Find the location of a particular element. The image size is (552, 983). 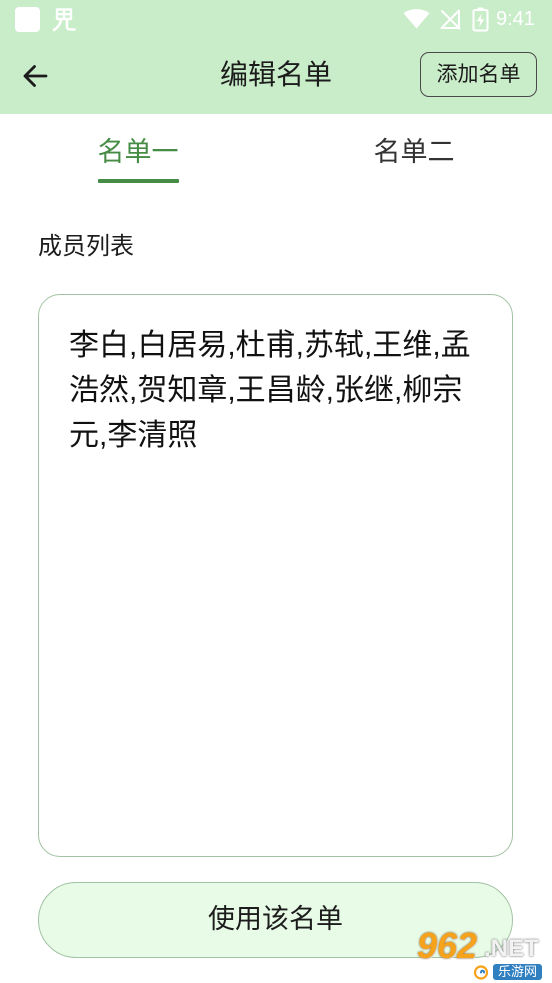

watermark-name: 乐游网 is located at coordinates (518, 972).